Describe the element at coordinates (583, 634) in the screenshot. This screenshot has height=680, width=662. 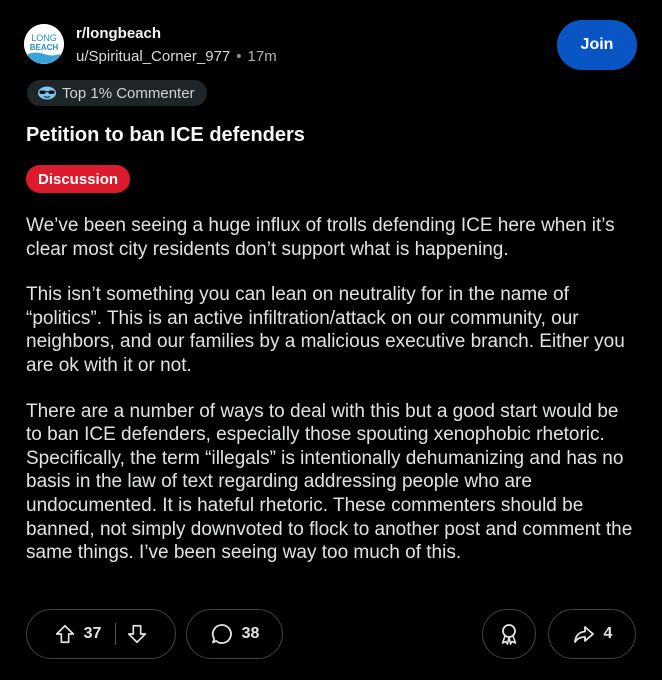
I see `share-arrow-icon` at that location.